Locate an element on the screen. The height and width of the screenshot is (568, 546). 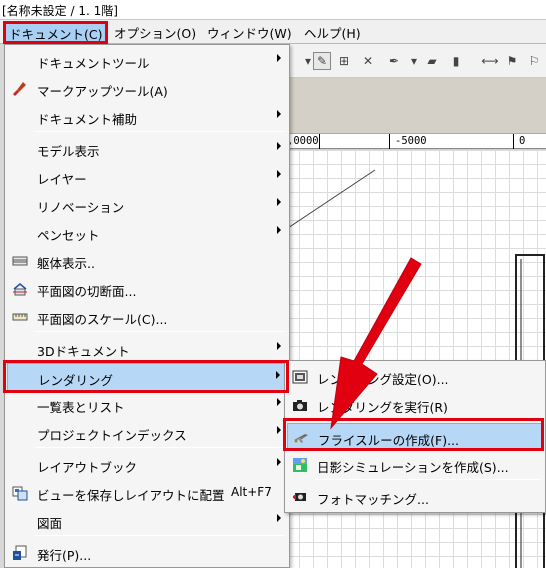
menu-item-rendering: レンダリング is located at coordinates (147, 377).